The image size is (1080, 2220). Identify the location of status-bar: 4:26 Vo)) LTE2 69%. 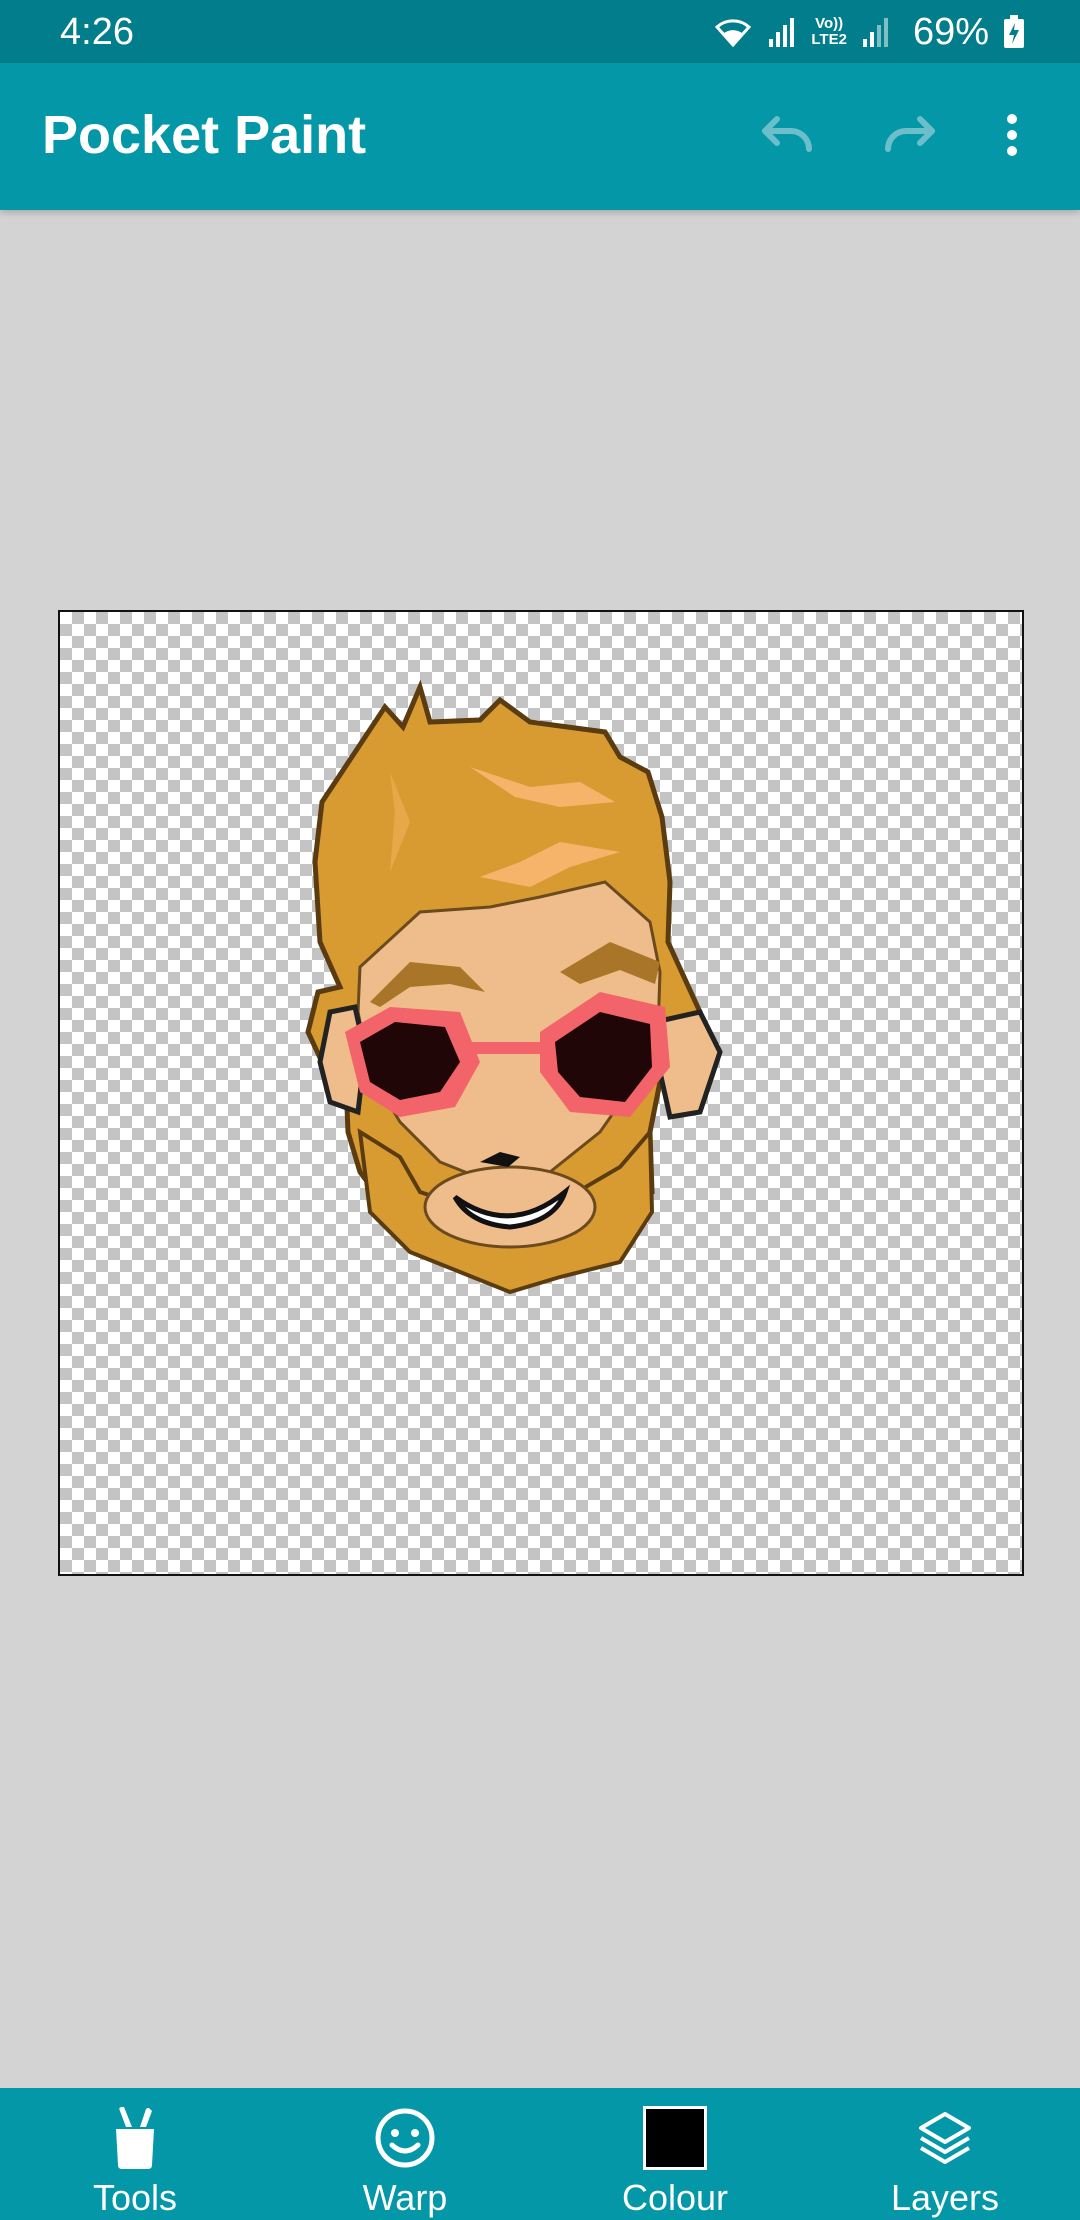
(540, 31).